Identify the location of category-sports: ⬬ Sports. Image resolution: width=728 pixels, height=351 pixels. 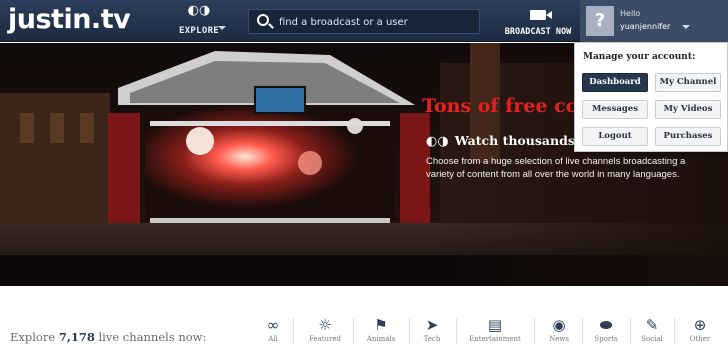
(606, 332).